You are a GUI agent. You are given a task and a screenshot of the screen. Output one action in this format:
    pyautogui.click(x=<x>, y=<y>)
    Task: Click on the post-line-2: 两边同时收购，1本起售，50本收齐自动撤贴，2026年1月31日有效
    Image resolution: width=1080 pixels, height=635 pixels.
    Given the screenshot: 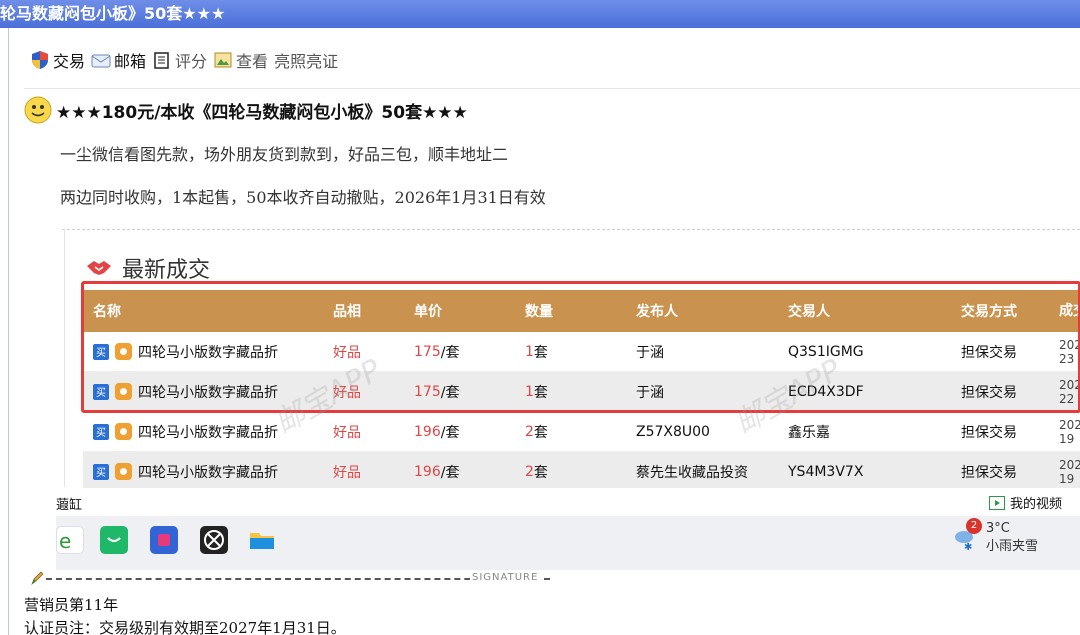 What is the action you would take?
    pyautogui.click(x=303, y=197)
    